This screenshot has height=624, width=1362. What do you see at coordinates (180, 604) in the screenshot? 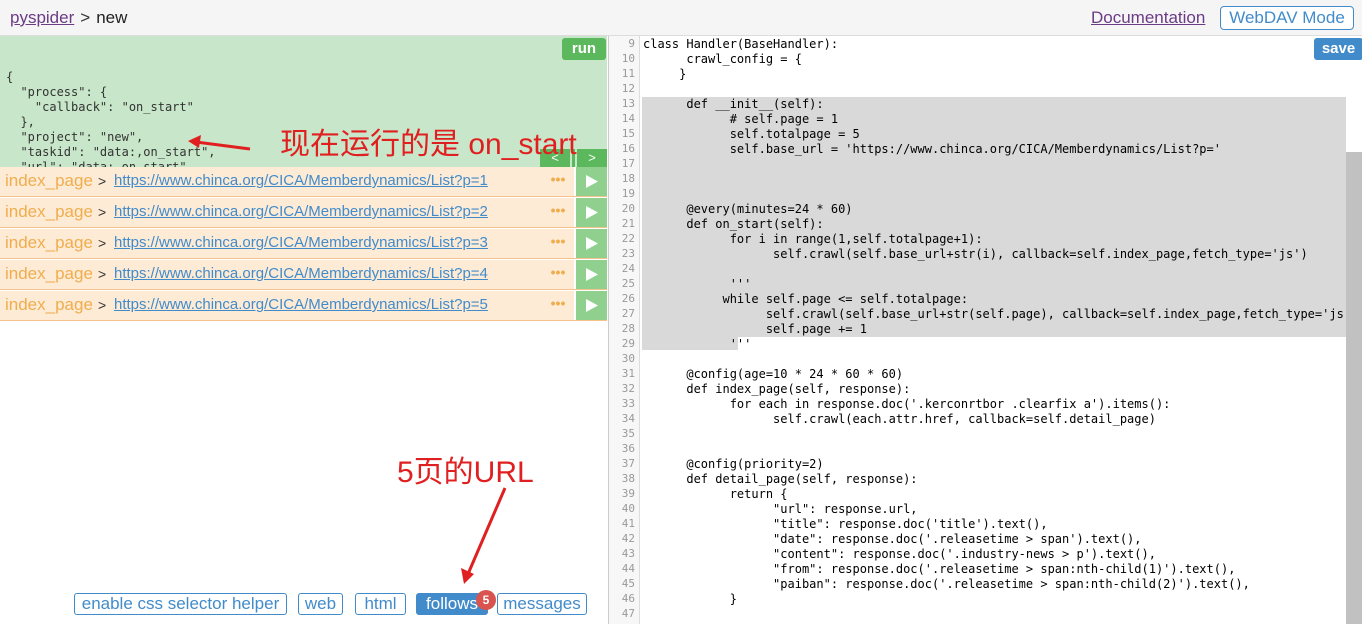
I see `tab-css-selector-helper: enable css selector helper` at bounding box center [180, 604].